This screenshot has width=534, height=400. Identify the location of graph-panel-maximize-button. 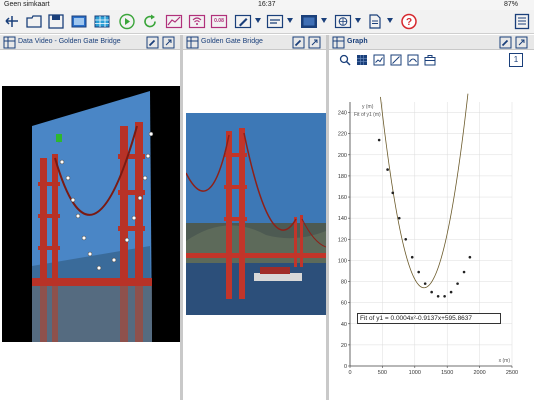
(521, 42).